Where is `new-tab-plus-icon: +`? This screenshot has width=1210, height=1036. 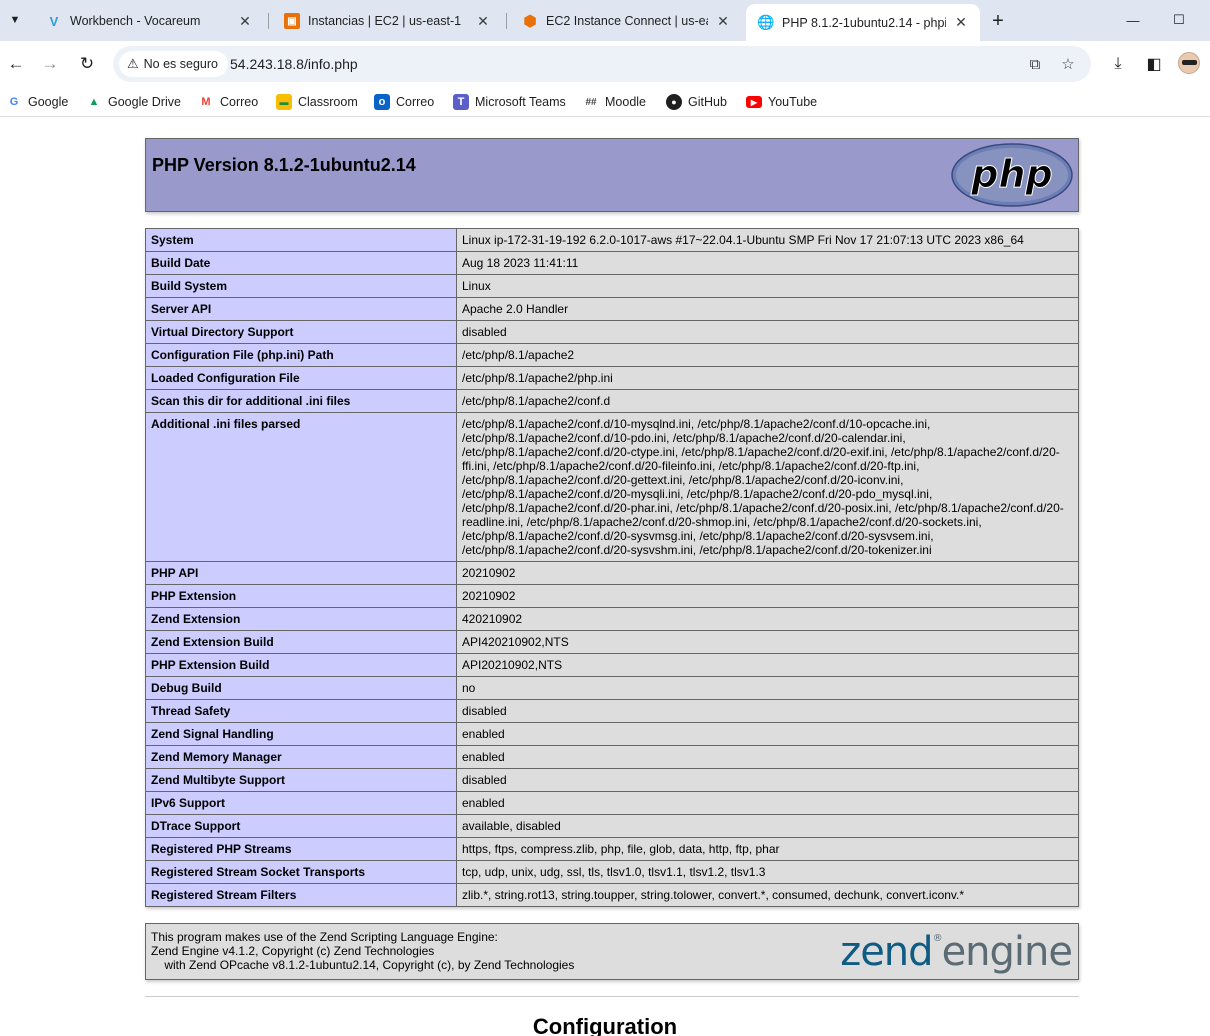
new-tab-plus-icon: + is located at coordinates (998, 21).